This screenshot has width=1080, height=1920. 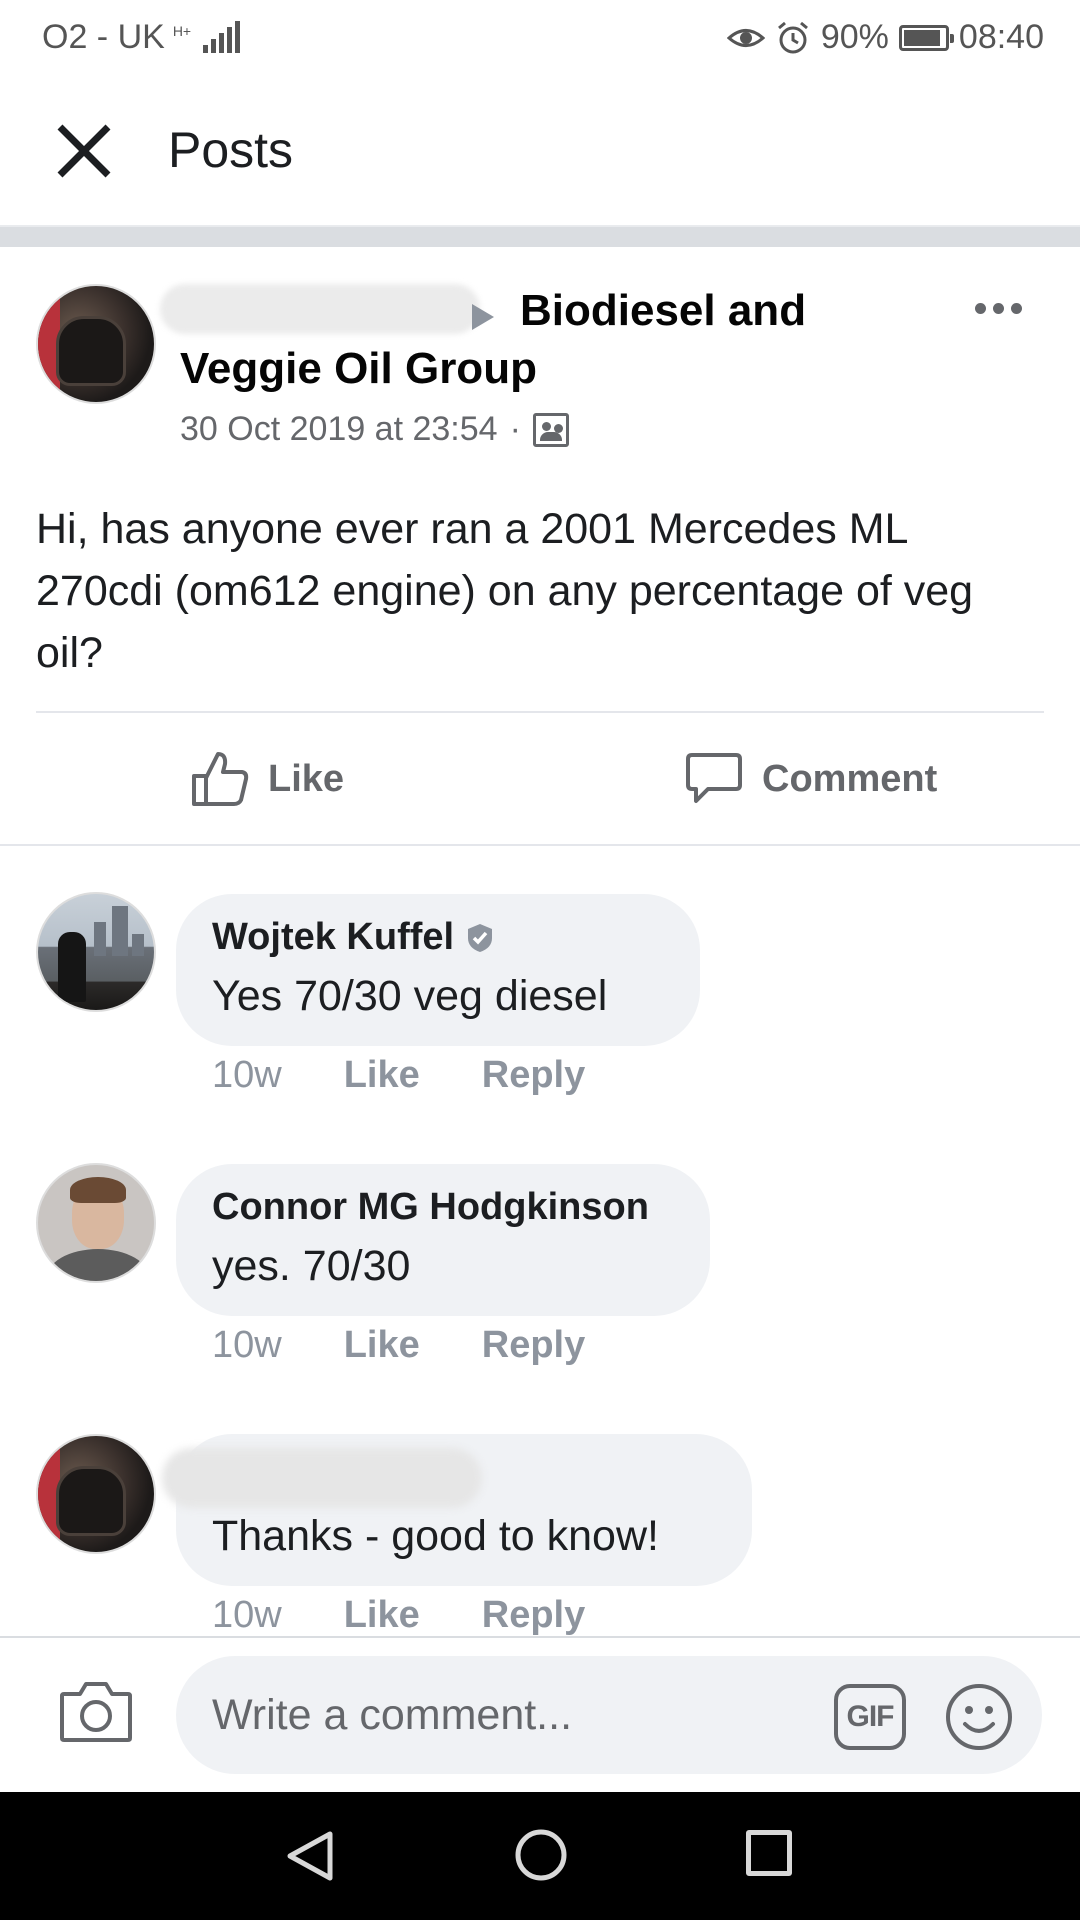 I want to click on comment-label: Comment, so click(x=850, y=778).